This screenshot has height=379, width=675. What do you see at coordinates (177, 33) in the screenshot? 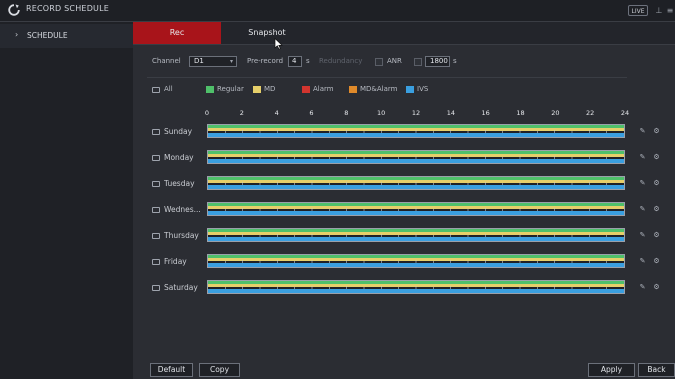
I see `tab-rec: Rec` at bounding box center [177, 33].